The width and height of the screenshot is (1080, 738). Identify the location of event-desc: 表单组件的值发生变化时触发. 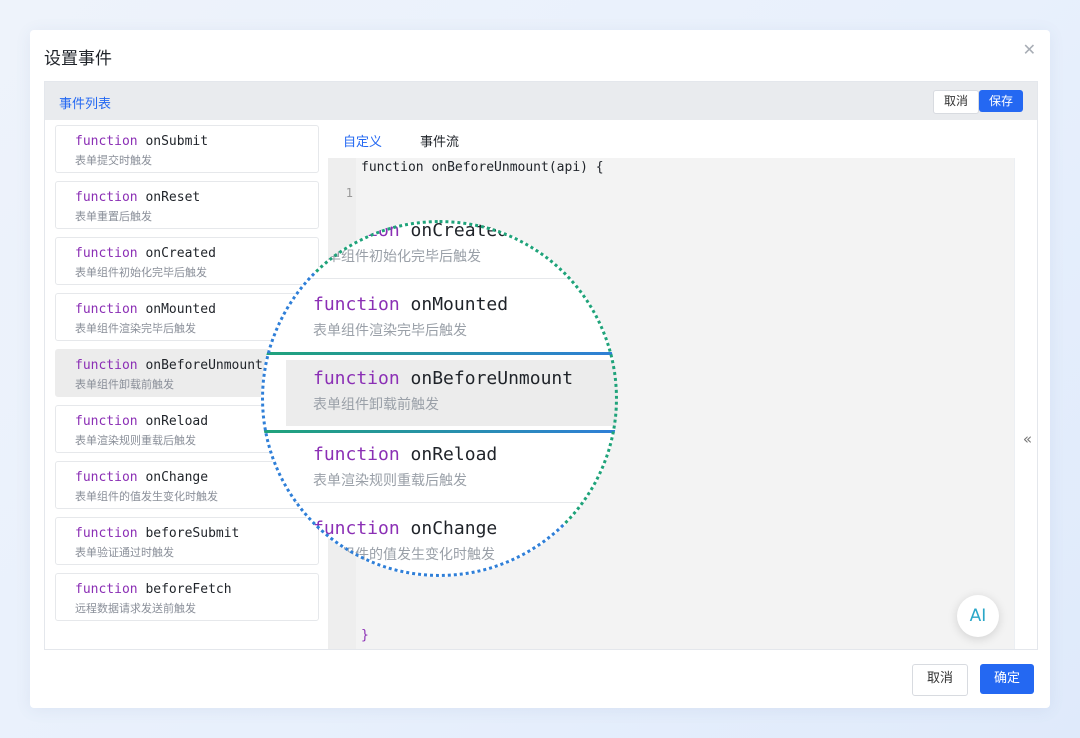
(404, 555).